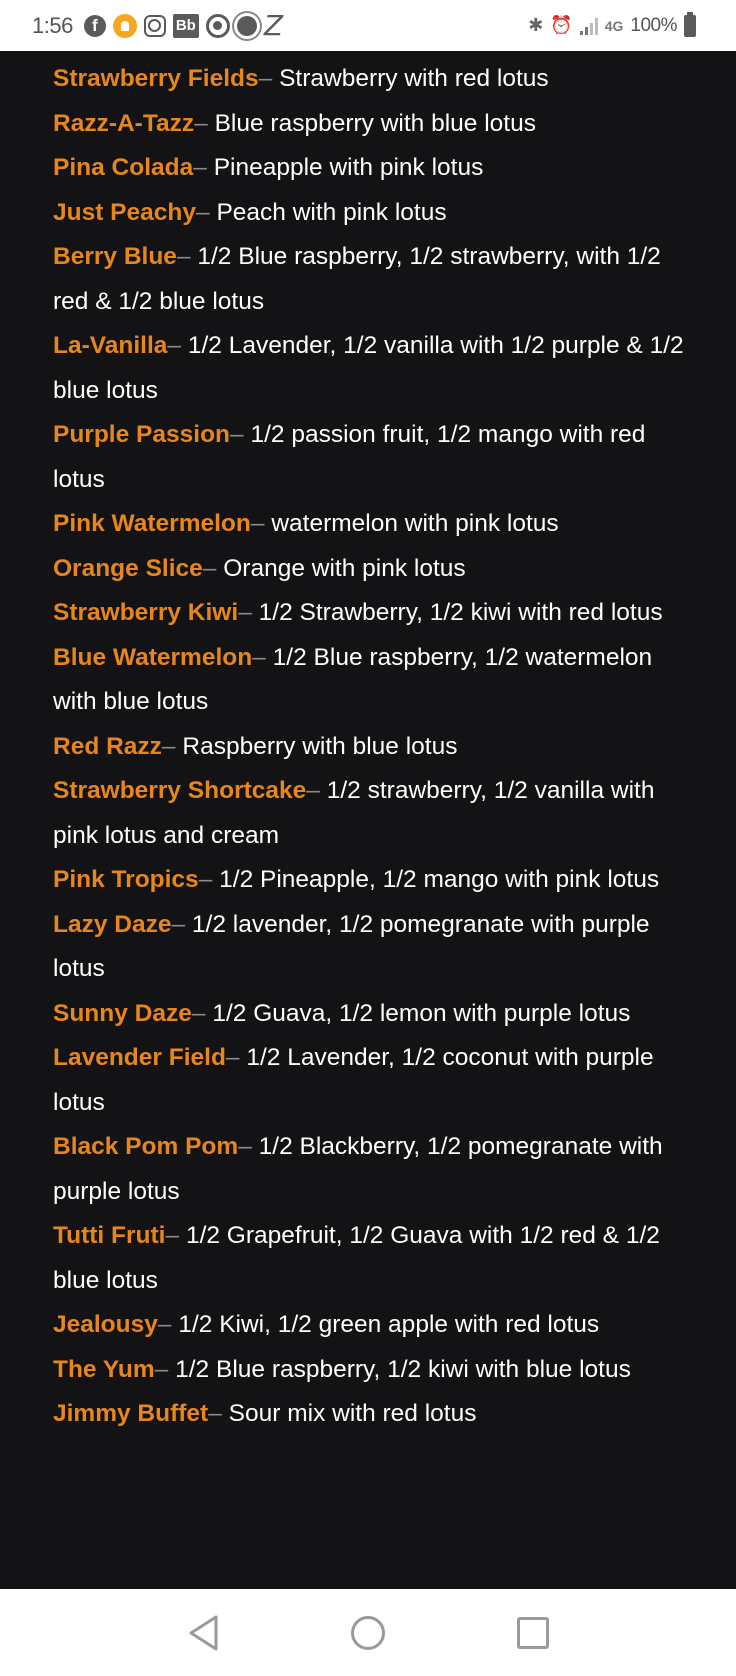 The height and width of the screenshot is (1676, 736). I want to click on flavor-name: Berry Blue, so click(115, 256).